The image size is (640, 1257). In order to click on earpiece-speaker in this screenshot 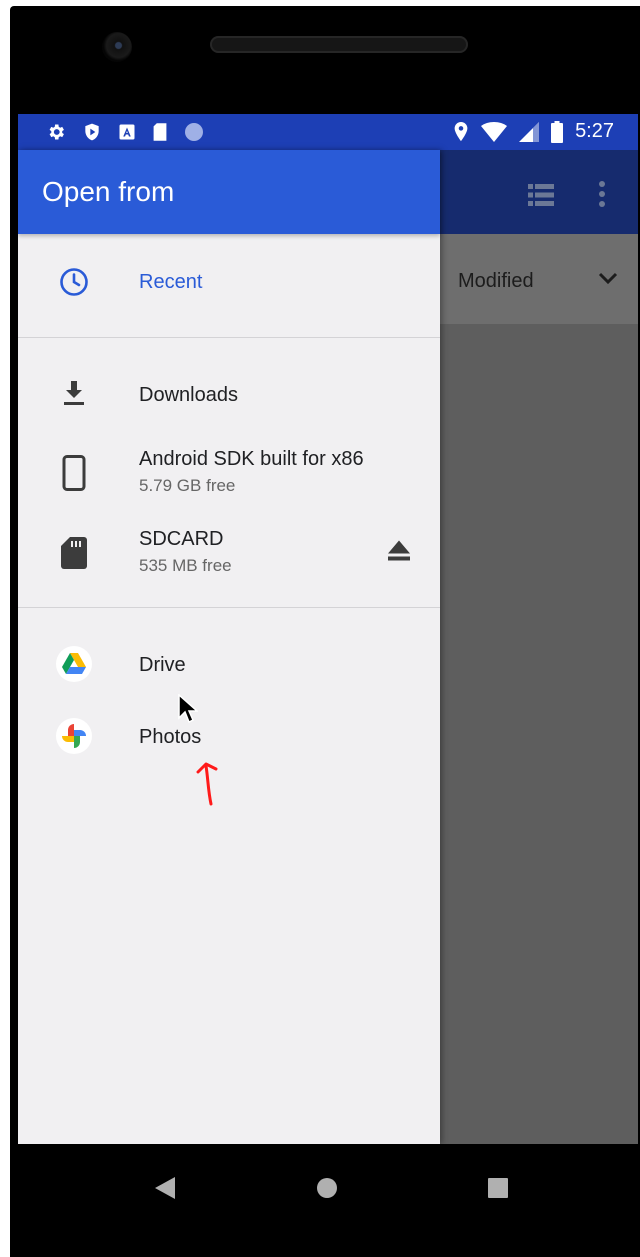, I will do `click(339, 44)`.